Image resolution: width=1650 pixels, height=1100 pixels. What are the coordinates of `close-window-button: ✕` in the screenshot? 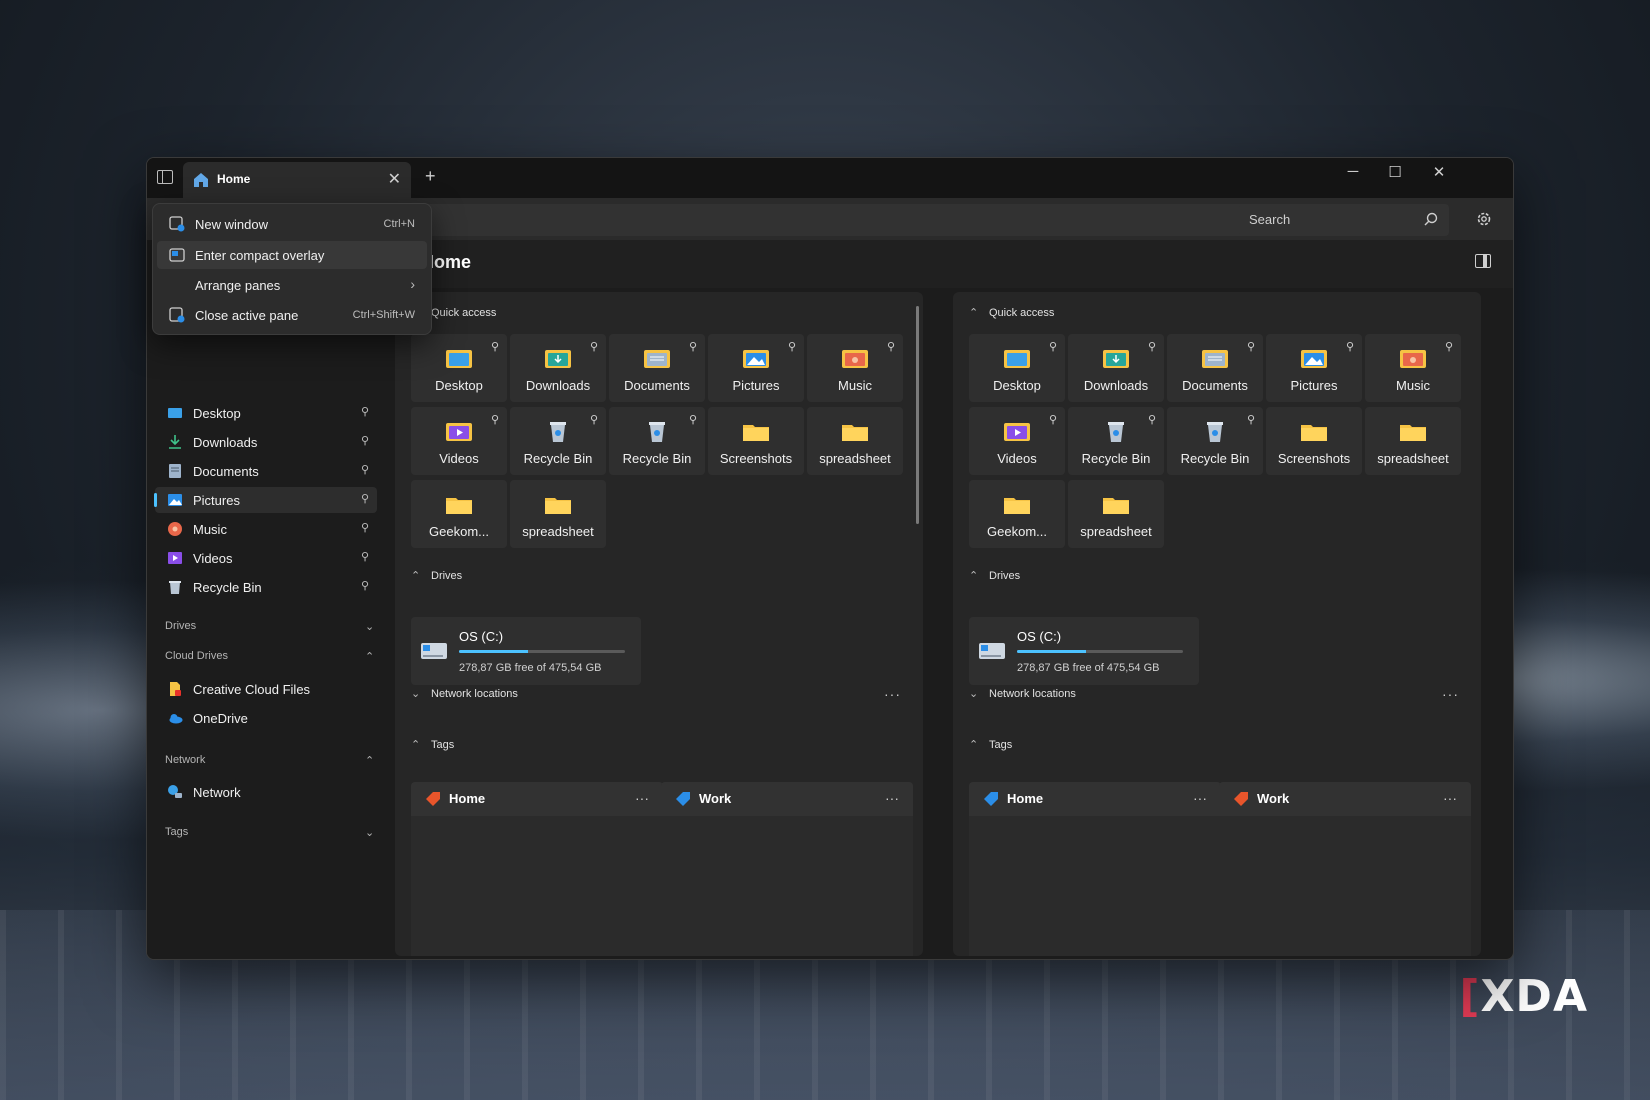 It's located at (1439, 172).